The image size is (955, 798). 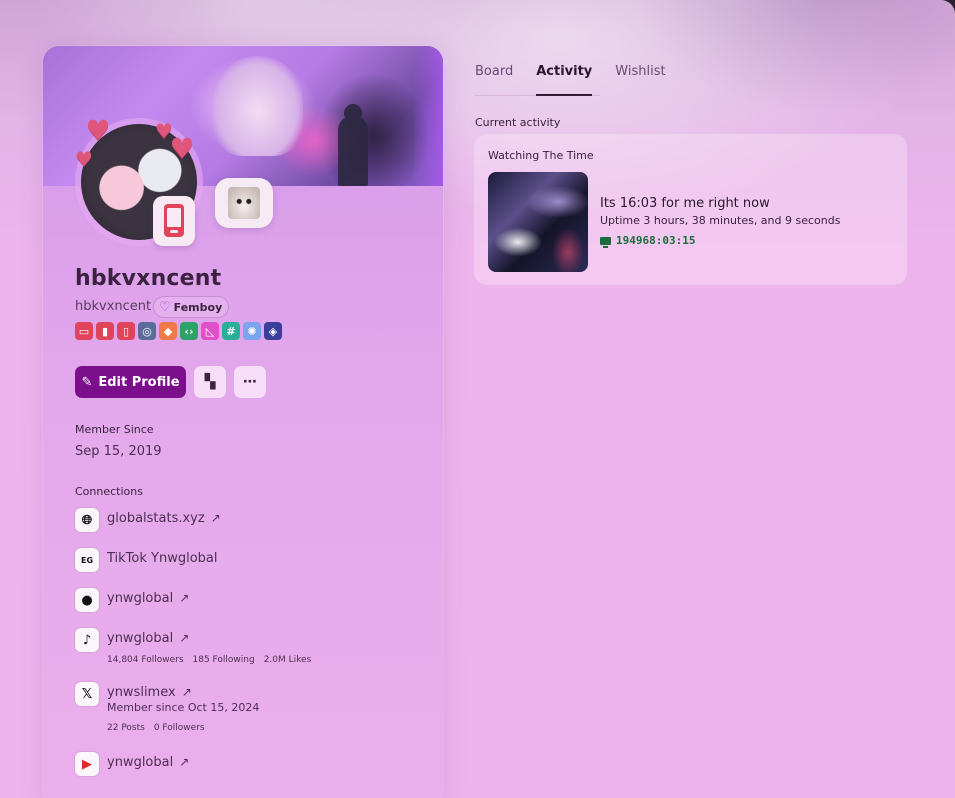 I want to click on x-member-since: Member since Oct 15, 2024, so click(x=183, y=707).